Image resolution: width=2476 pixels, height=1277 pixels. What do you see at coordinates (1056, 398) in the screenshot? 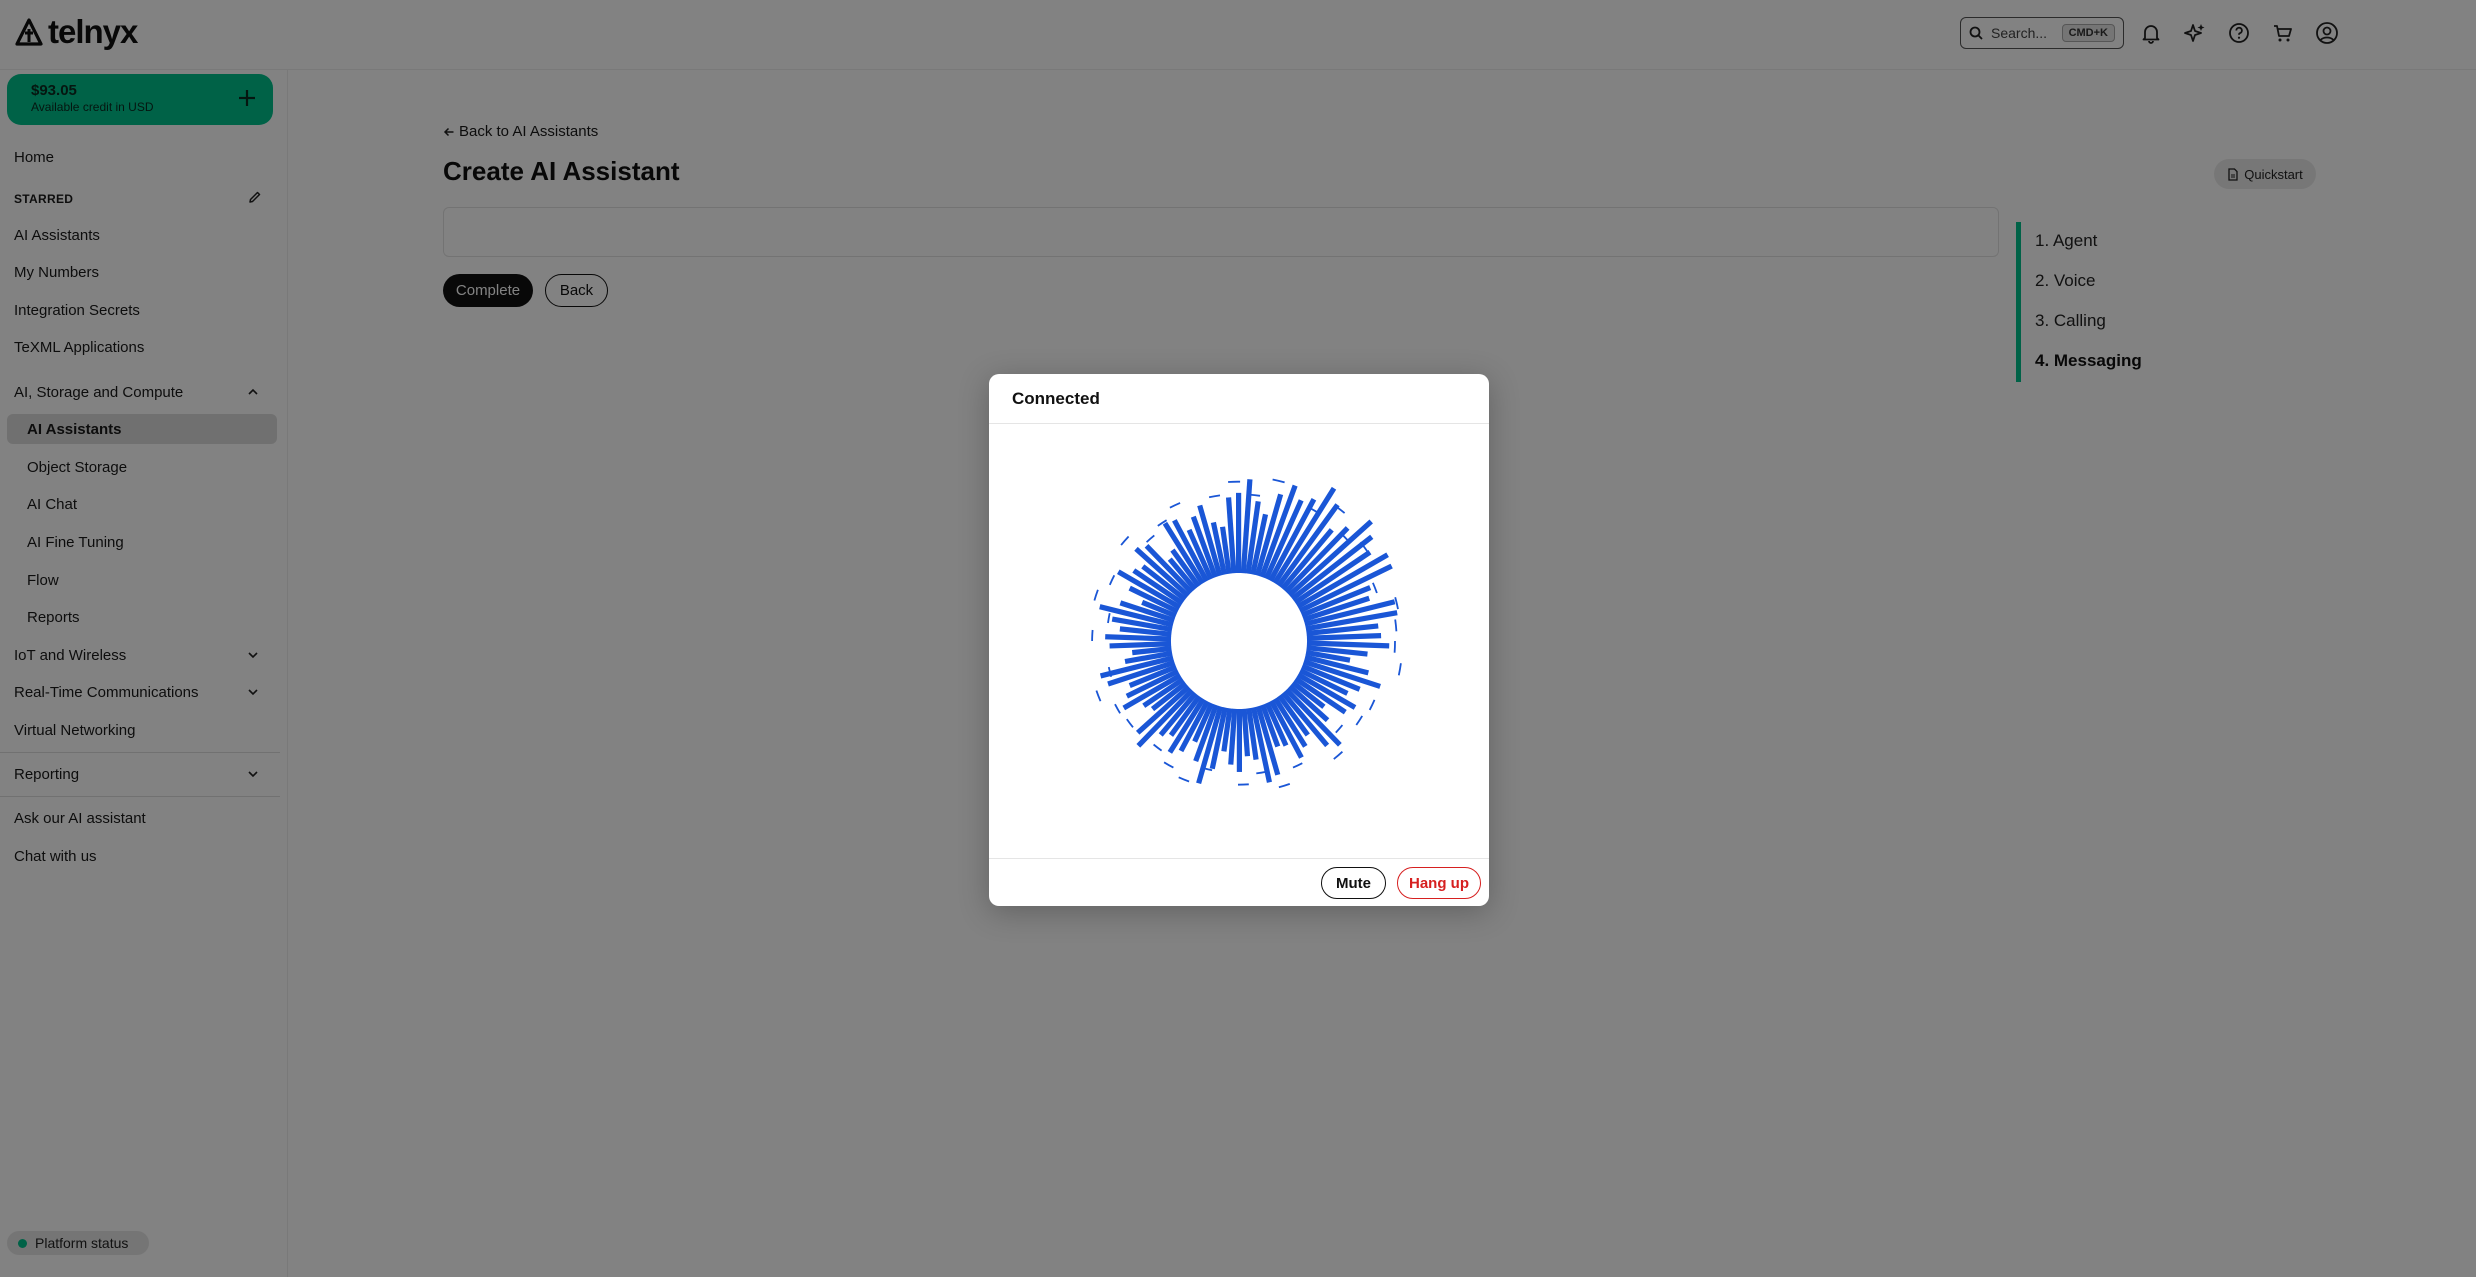
I see `dialog-title: Connected` at bounding box center [1056, 398].